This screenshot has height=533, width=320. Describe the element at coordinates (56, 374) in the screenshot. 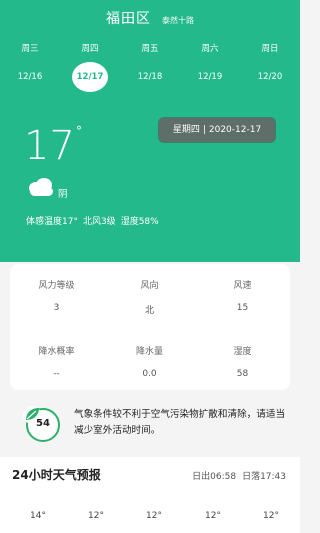

I see `detail-value: --` at that location.